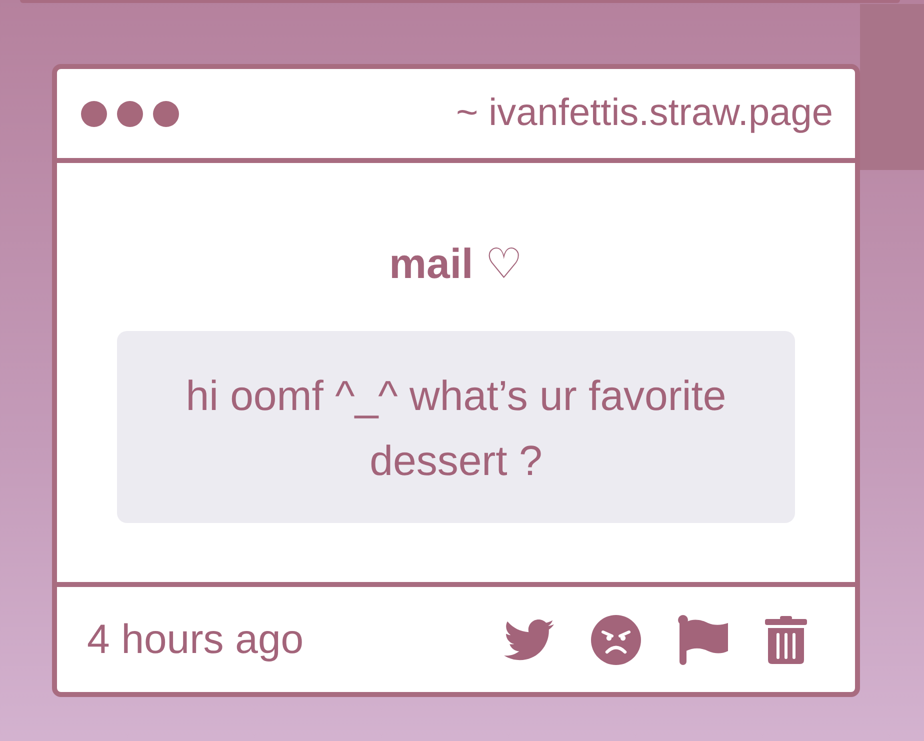  Describe the element at coordinates (529, 639) in the screenshot. I see `bird-icon` at that location.